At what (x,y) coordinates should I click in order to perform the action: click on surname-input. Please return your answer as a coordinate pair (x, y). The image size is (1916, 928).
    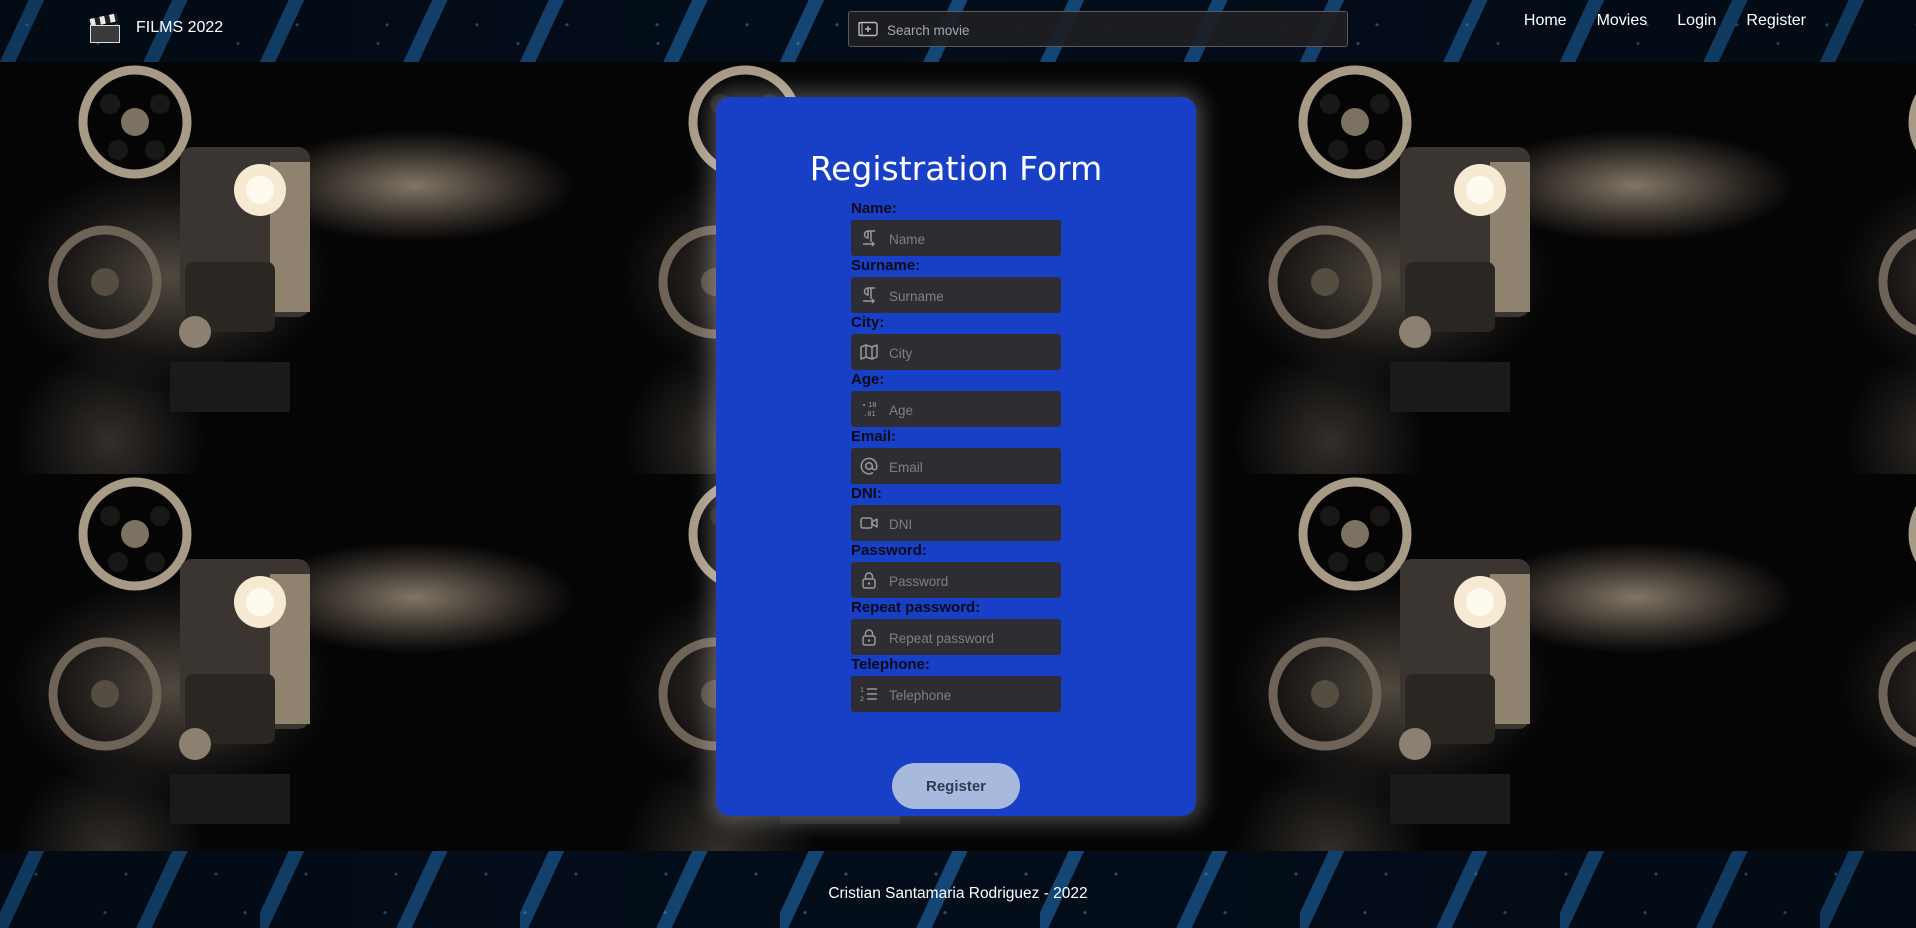
    Looking at the image, I should click on (973, 296).